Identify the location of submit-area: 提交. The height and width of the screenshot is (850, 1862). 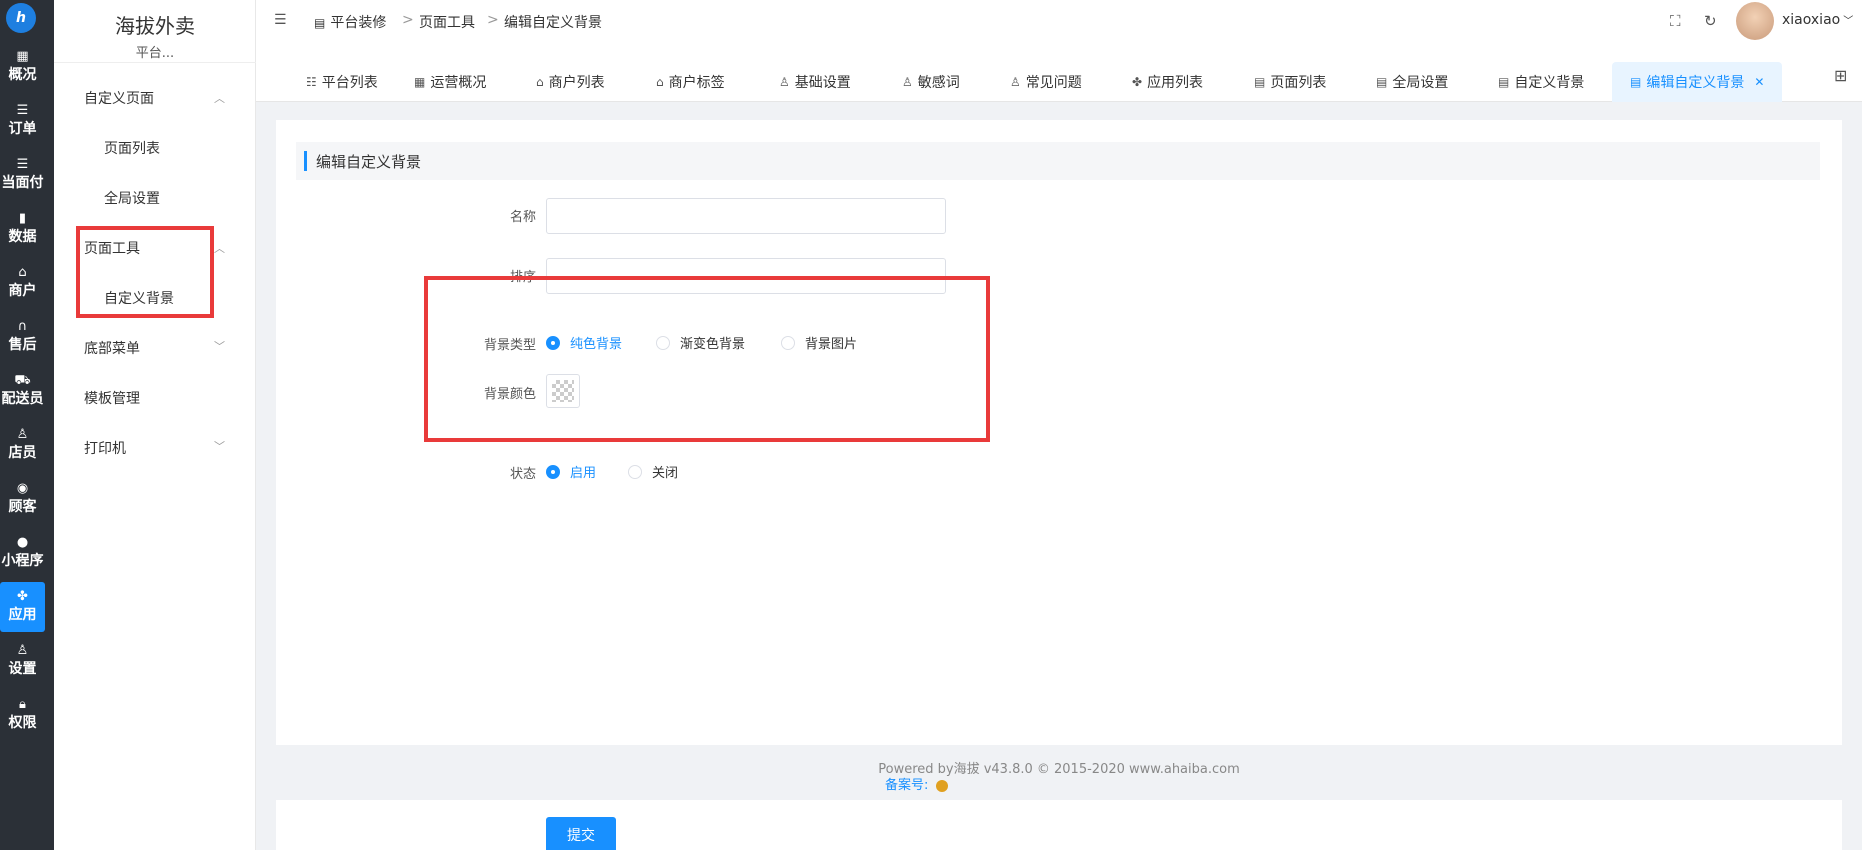
(1059, 825).